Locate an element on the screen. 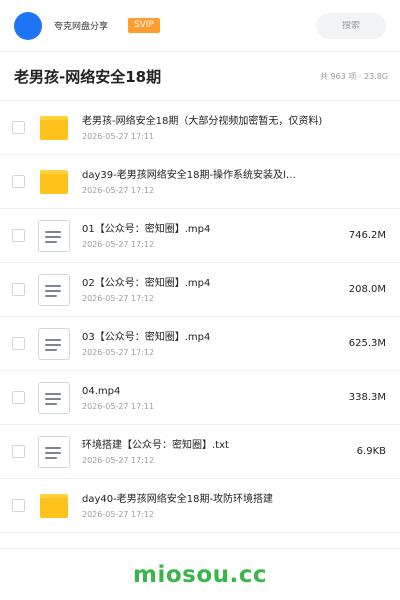  file-name: 老男孩-网络安全18期（大部分视频加密暂无，仅资料) is located at coordinates (230, 122).